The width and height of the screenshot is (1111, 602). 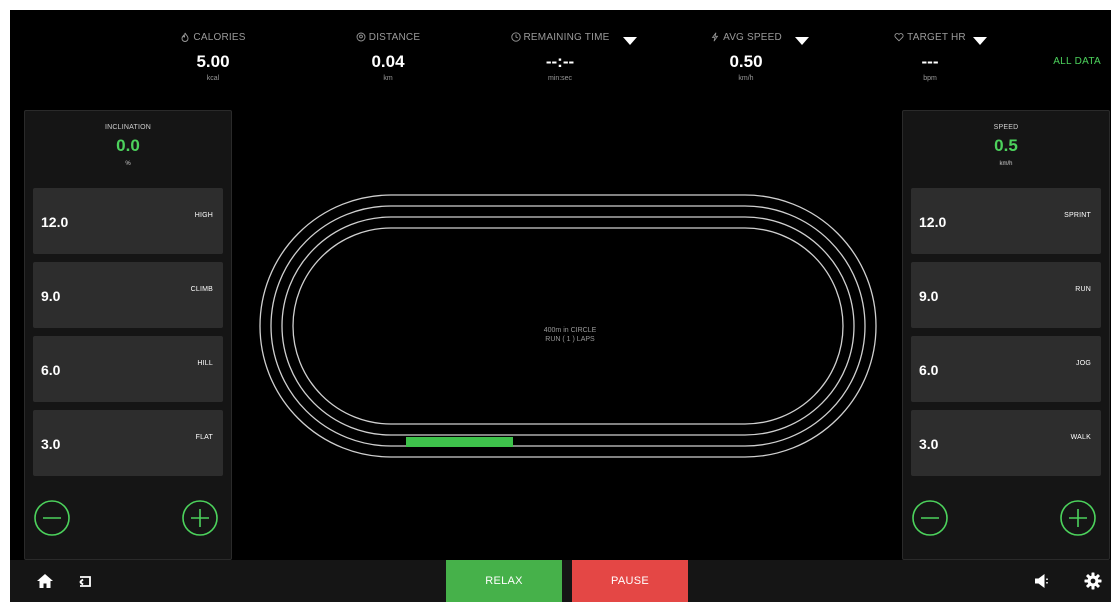 I want to click on volume-icon, so click(x=1043, y=581).